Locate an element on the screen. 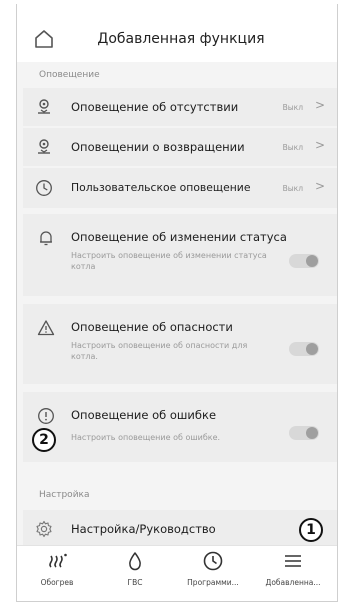 Image resolution: width=338 pixels, height=602 pixels. section-label-settings: Настройка is located at coordinates (64, 495).